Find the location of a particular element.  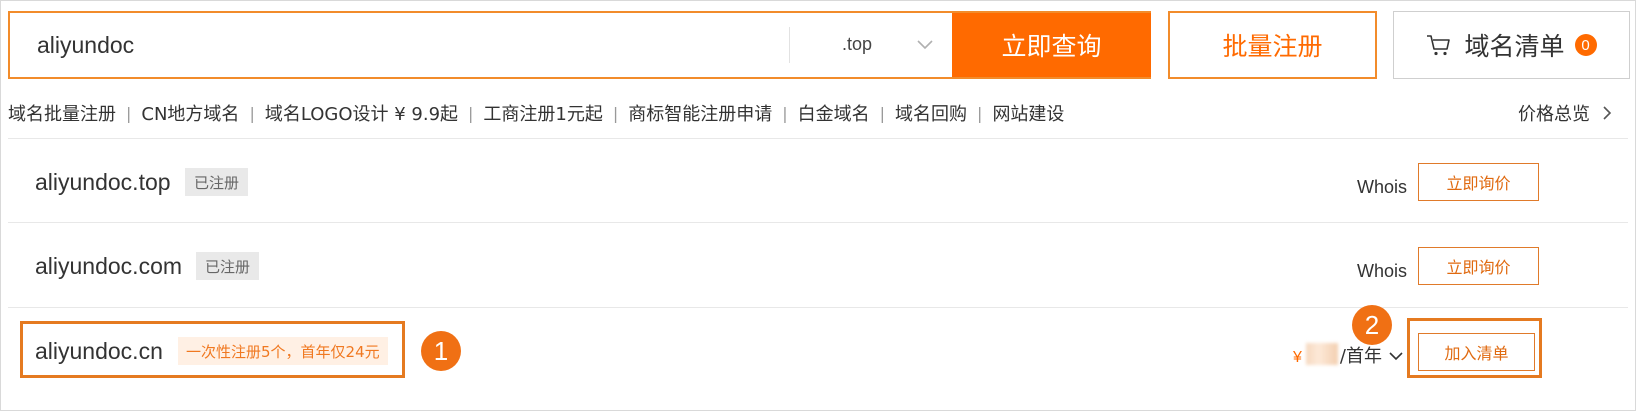

step-1-badge: 1 is located at coordinates (441, 351).